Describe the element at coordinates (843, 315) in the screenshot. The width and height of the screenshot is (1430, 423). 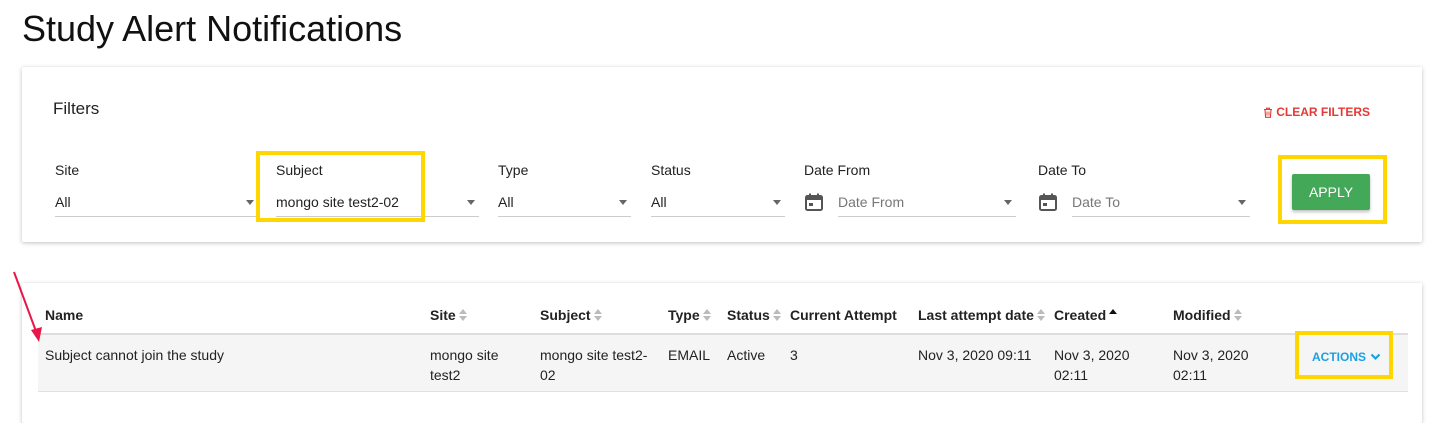
I see `column-header-current-attempt: Current Attempt` at that location.